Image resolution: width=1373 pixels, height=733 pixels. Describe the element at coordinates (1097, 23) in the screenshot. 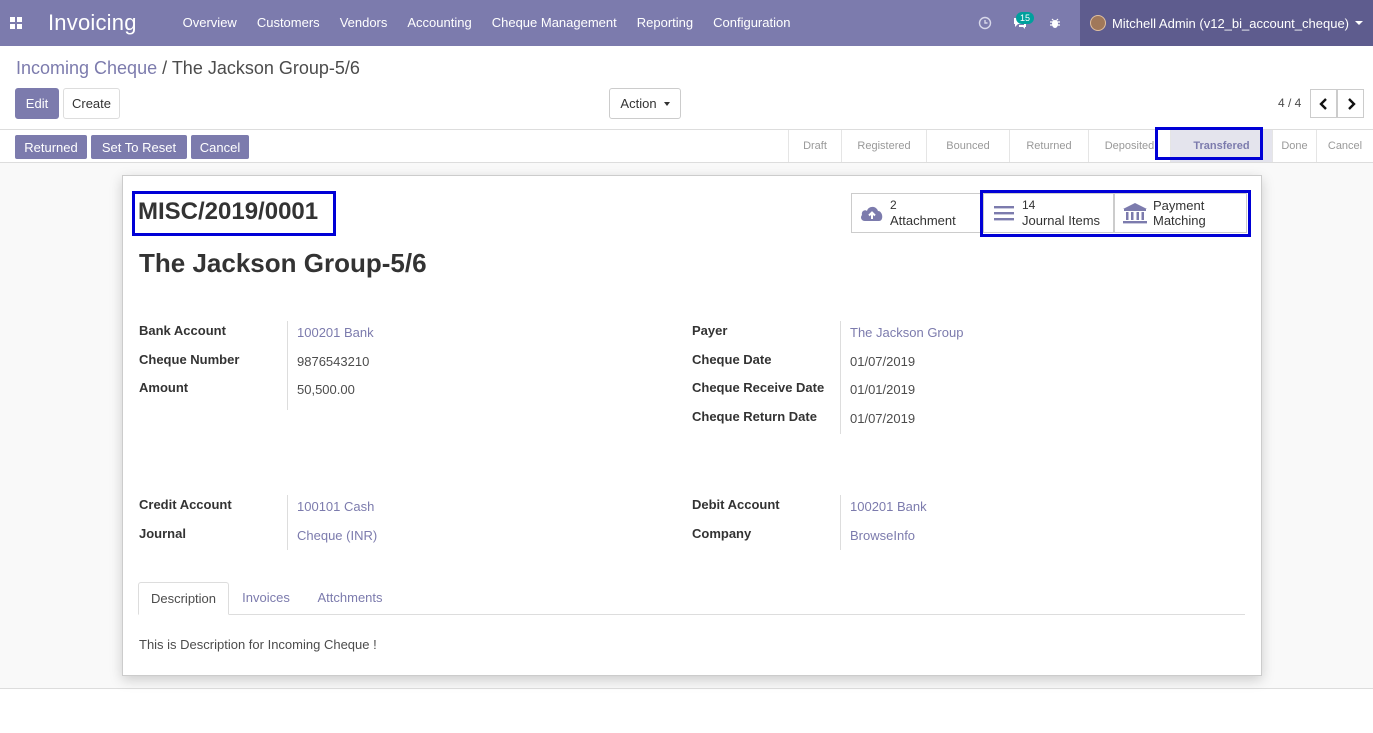

I see `user-avatar` at that location.